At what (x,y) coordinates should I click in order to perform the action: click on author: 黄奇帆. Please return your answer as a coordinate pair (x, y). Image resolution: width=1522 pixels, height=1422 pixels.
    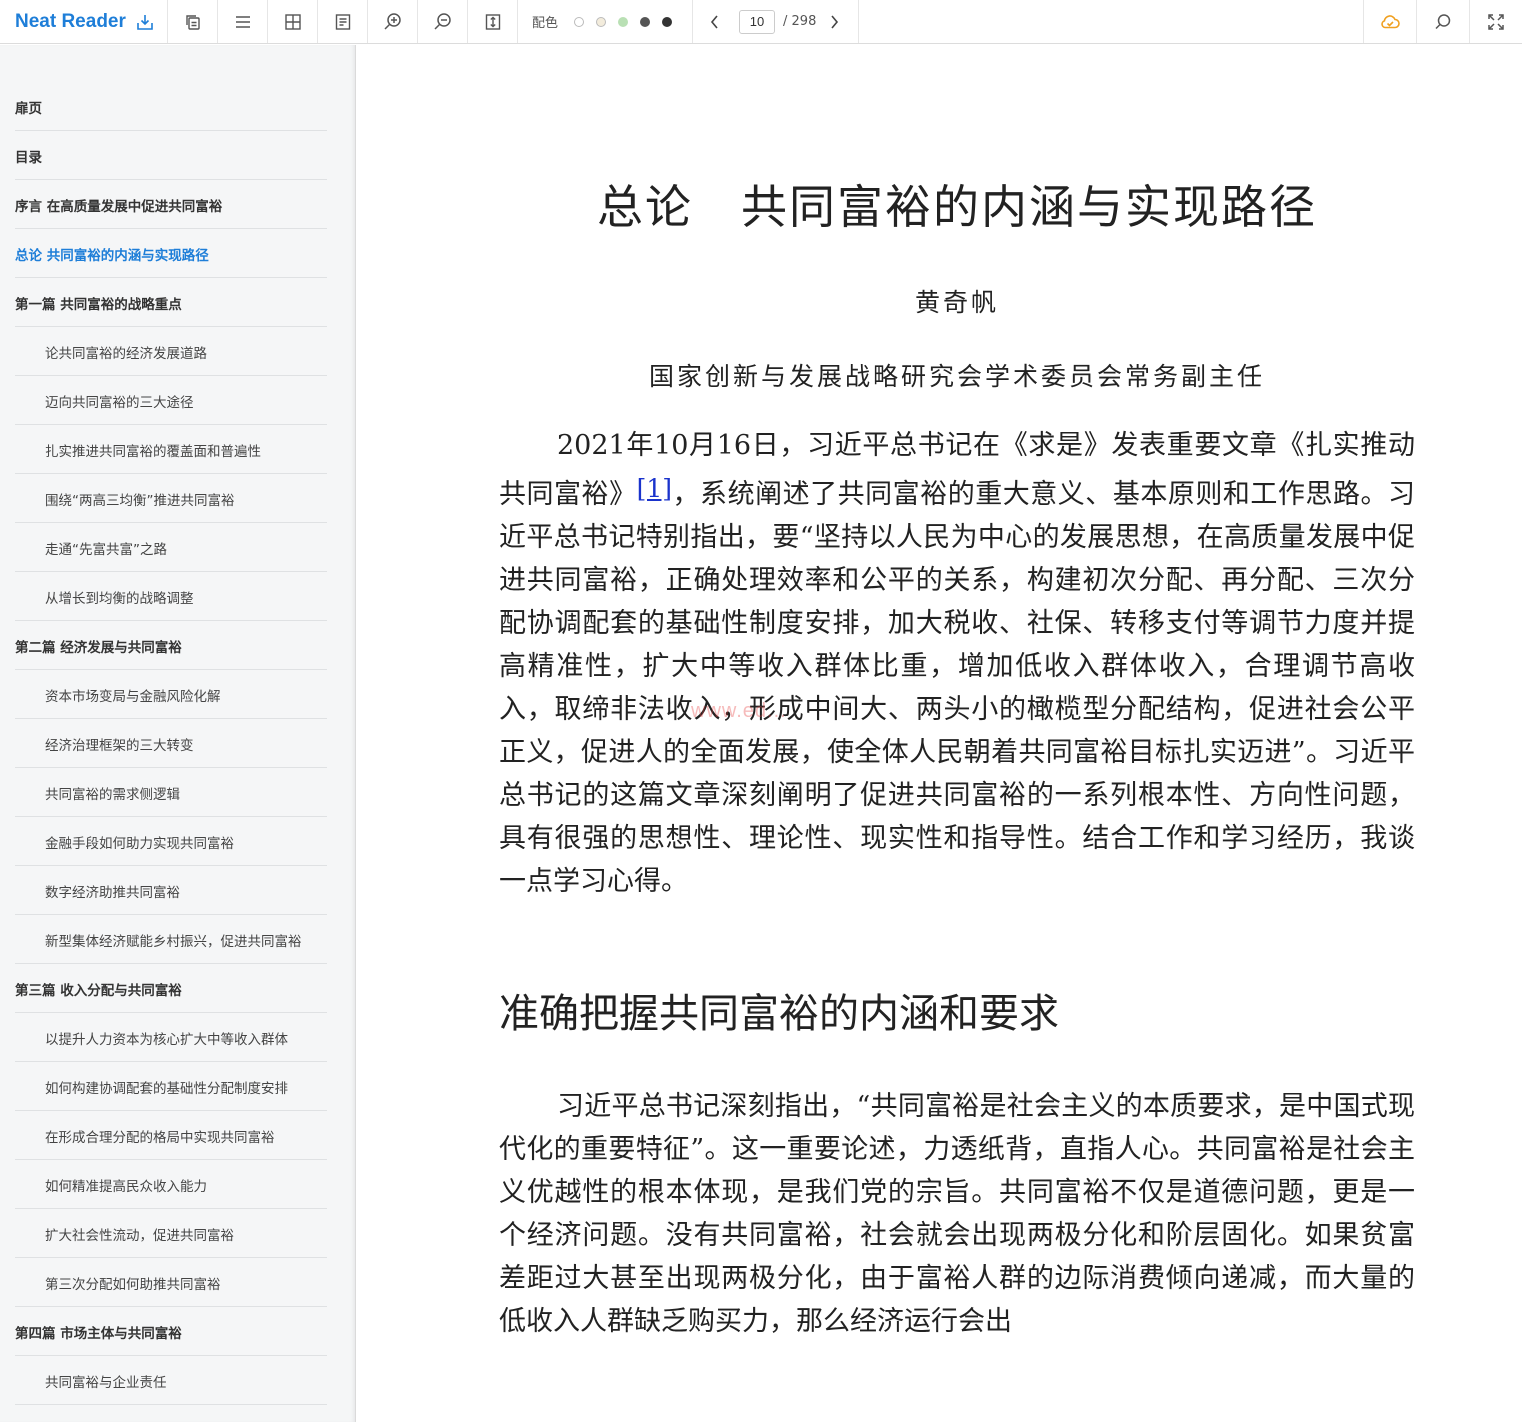
    Looking at the image, I should click on (956, 302).